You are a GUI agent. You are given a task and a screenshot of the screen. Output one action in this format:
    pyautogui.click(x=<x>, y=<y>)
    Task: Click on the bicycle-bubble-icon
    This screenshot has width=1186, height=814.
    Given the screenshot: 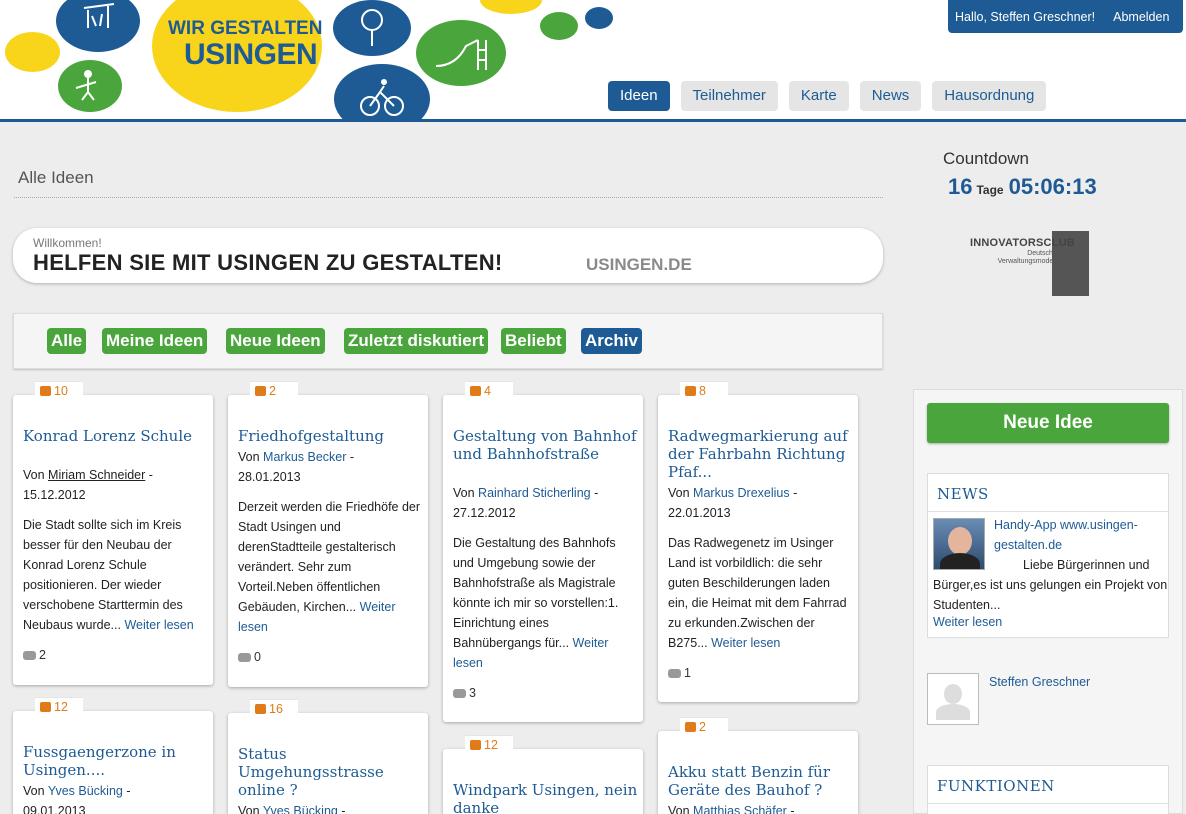 What is the action you would take?
    pyautogui.click(x=382, y=92)
    